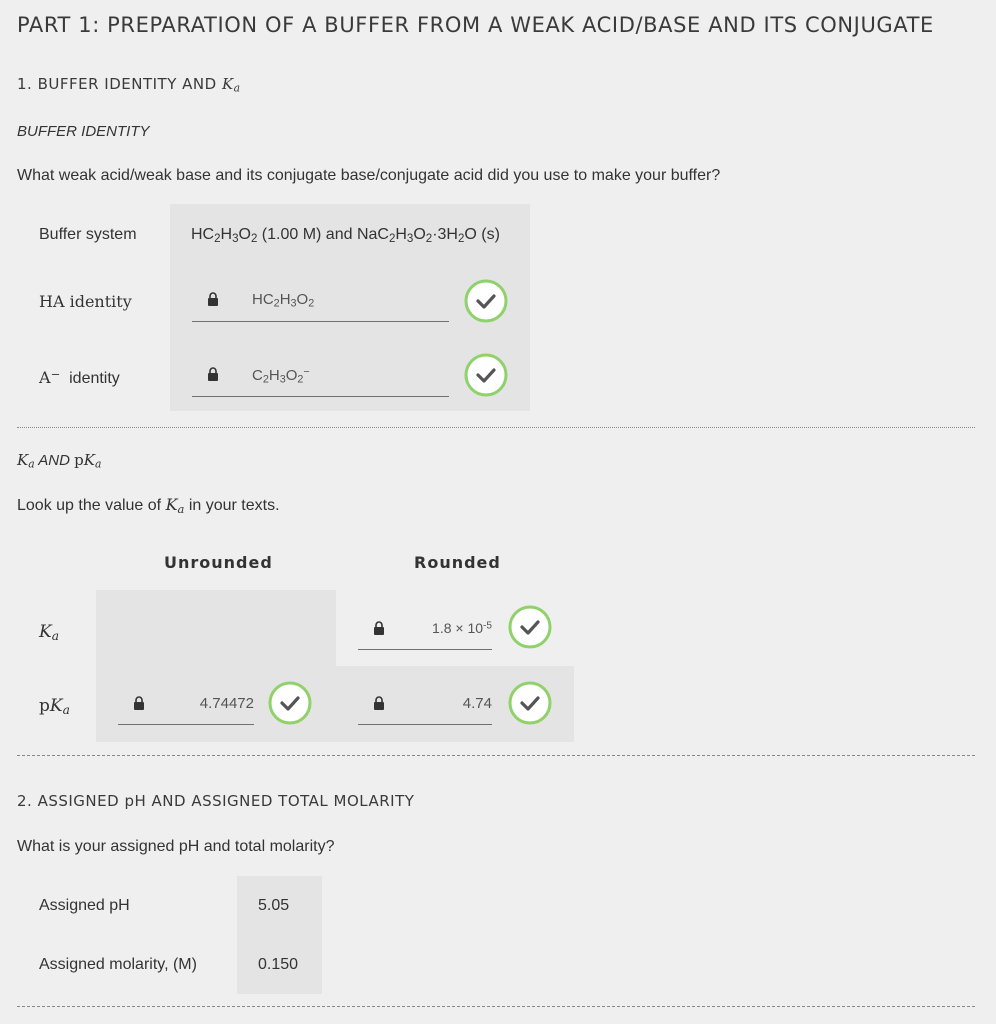 This screenshot has height=1024, width=996. Describe the element at coordinates (88, 234) in the screenshot. I see `buffer-system-label: Buffer system` at that location.